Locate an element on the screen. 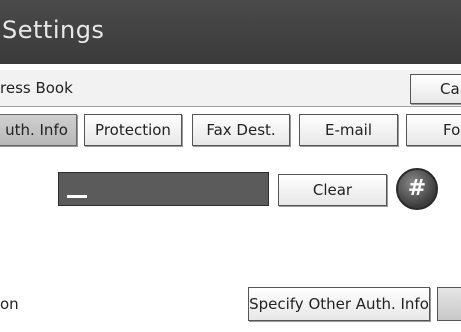 The width and height of the screenshot is (461, 332). tab-auth-info-label: uth. Info is located at coordinates (36, 130).